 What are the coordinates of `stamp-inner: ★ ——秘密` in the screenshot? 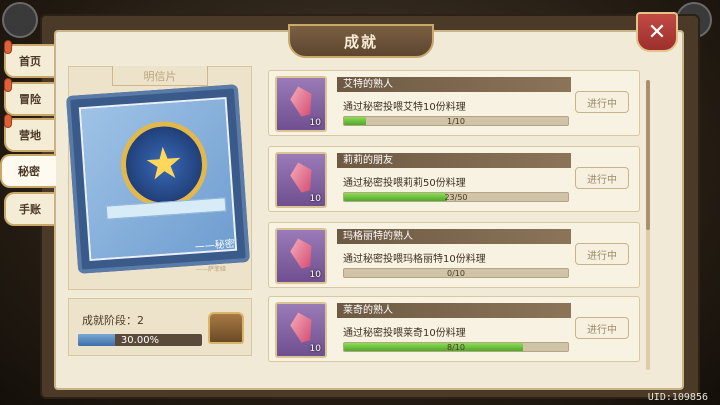 It's located at (158, 179).